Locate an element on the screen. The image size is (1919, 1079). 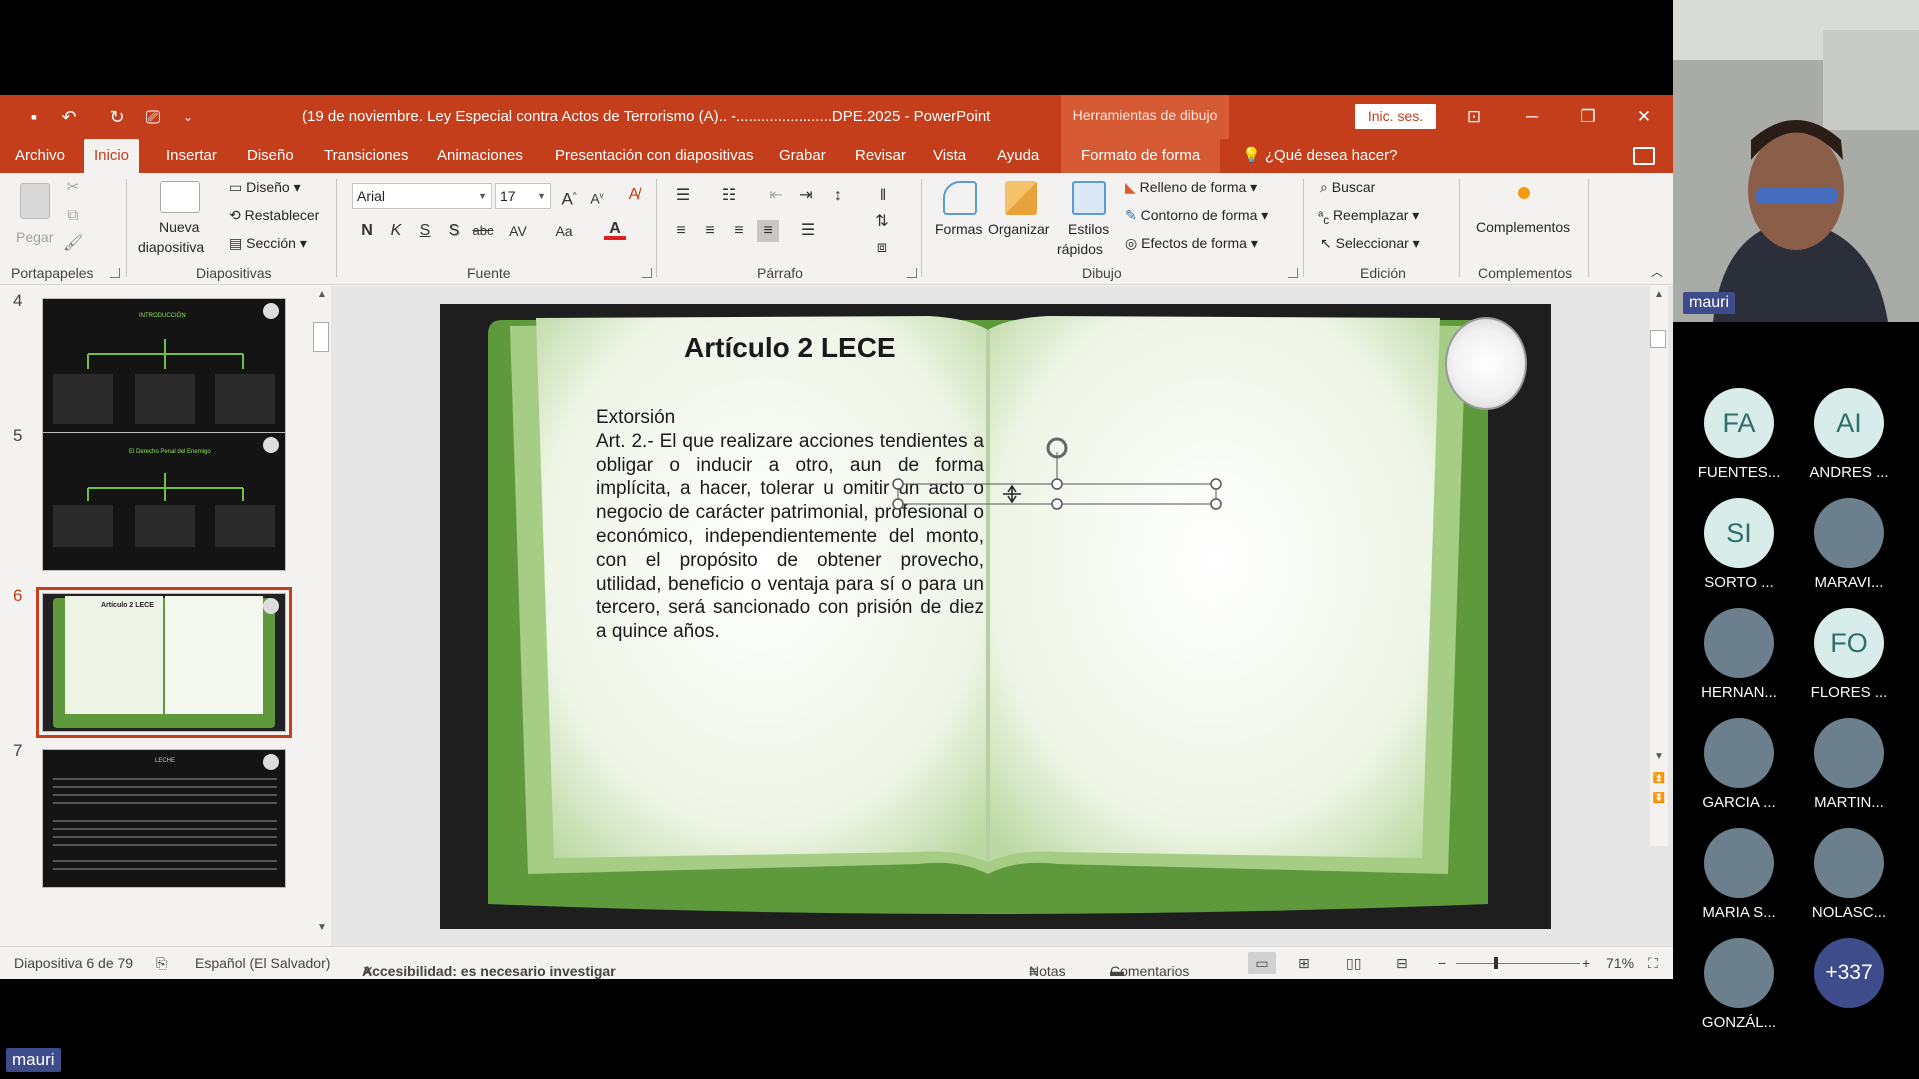
strikethrough-button: abc is located at coordinates (483, 231).